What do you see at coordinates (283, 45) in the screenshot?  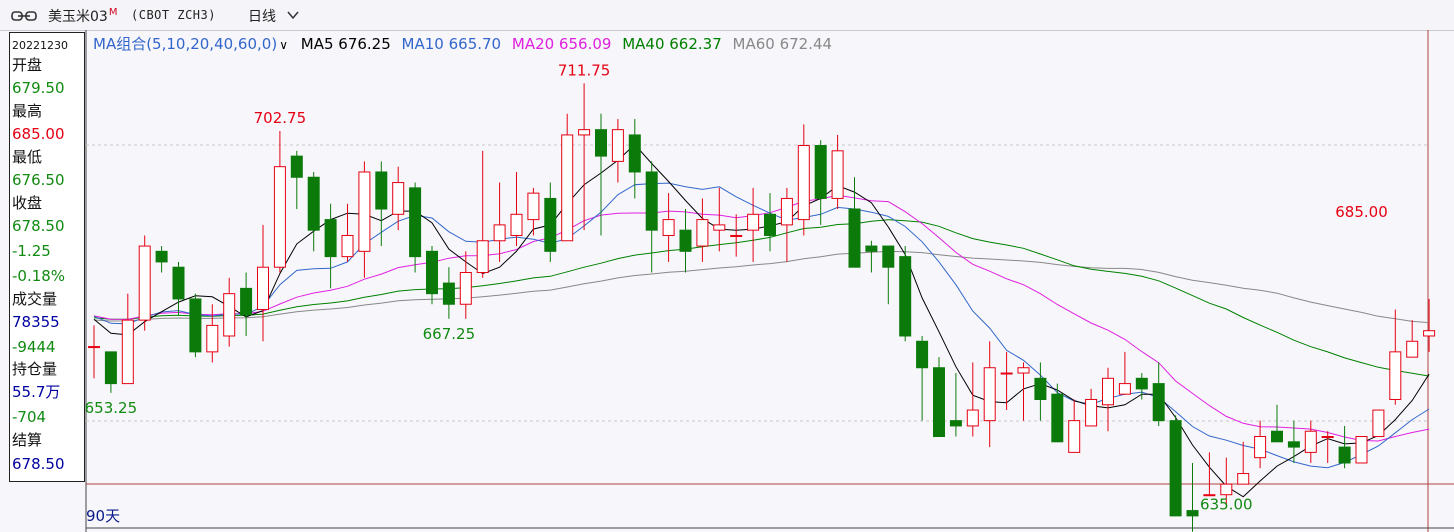 I see `ma-group-dropdown-icon: ∨` at bounding box center [283, 45].